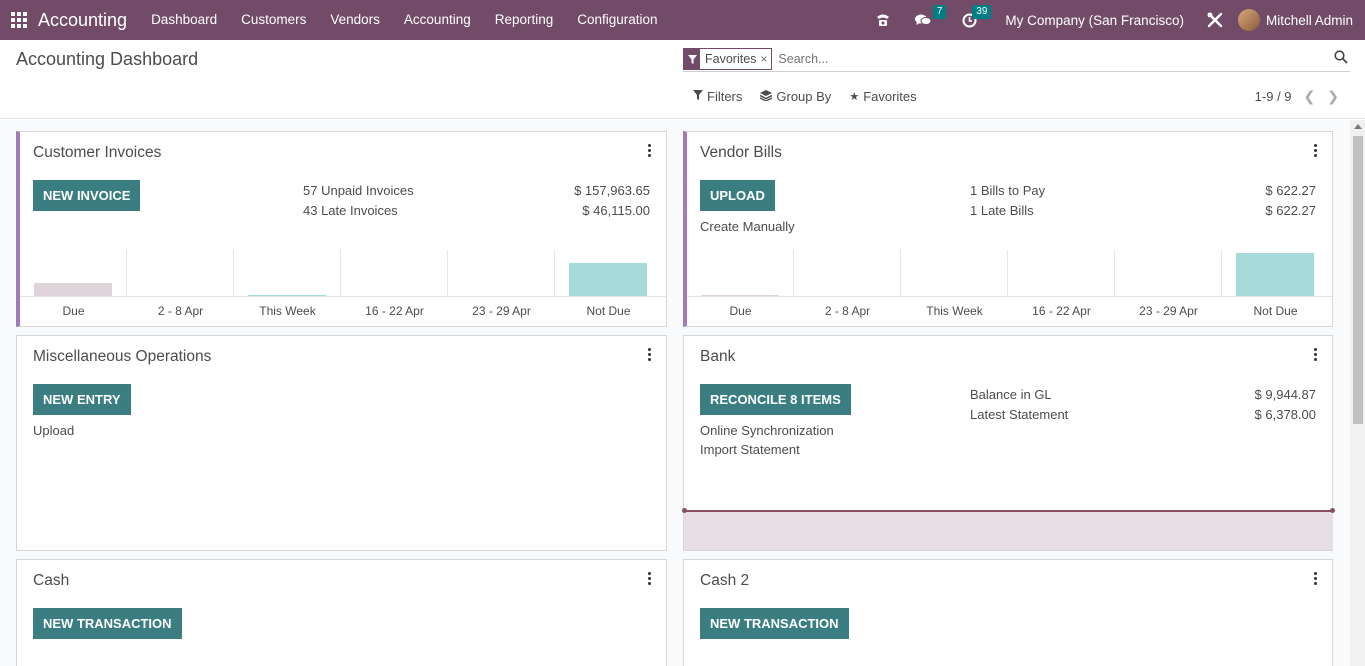 Image resolution: width=1365 pixels, height=666 pixels. What do you see at coordinates (1358, 280) in the screenshot?
I see `scrollbar-thumb` at bounding box center [1358, 280].